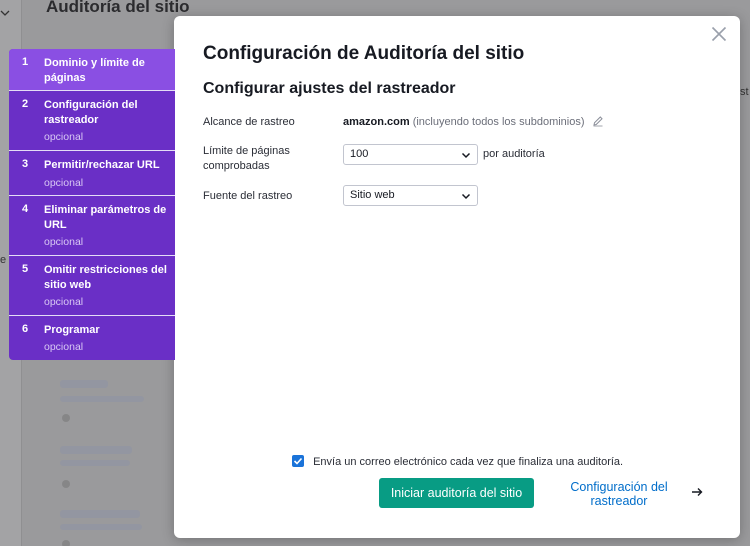  Describe the element at coordinates (410, 154) in the screenshot. I see `page-limit-select: 100` at that location.